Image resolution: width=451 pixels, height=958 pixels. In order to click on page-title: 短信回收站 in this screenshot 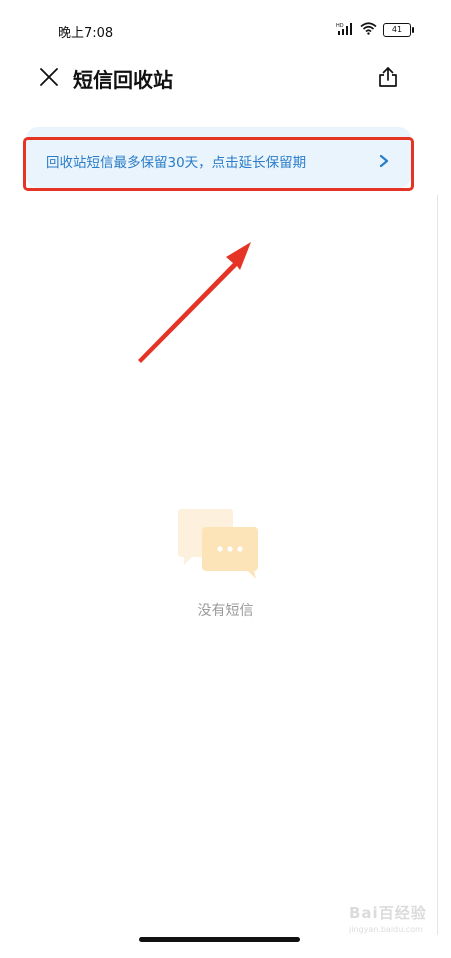, I will do `click(123, 80)`.